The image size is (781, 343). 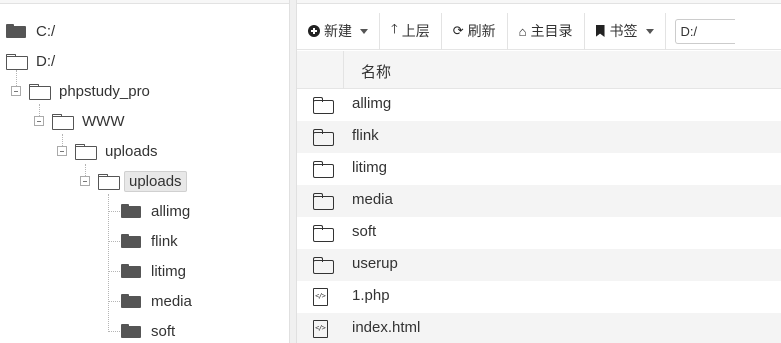 I want to click on file-name: litimg, so click(x=370, y=167).